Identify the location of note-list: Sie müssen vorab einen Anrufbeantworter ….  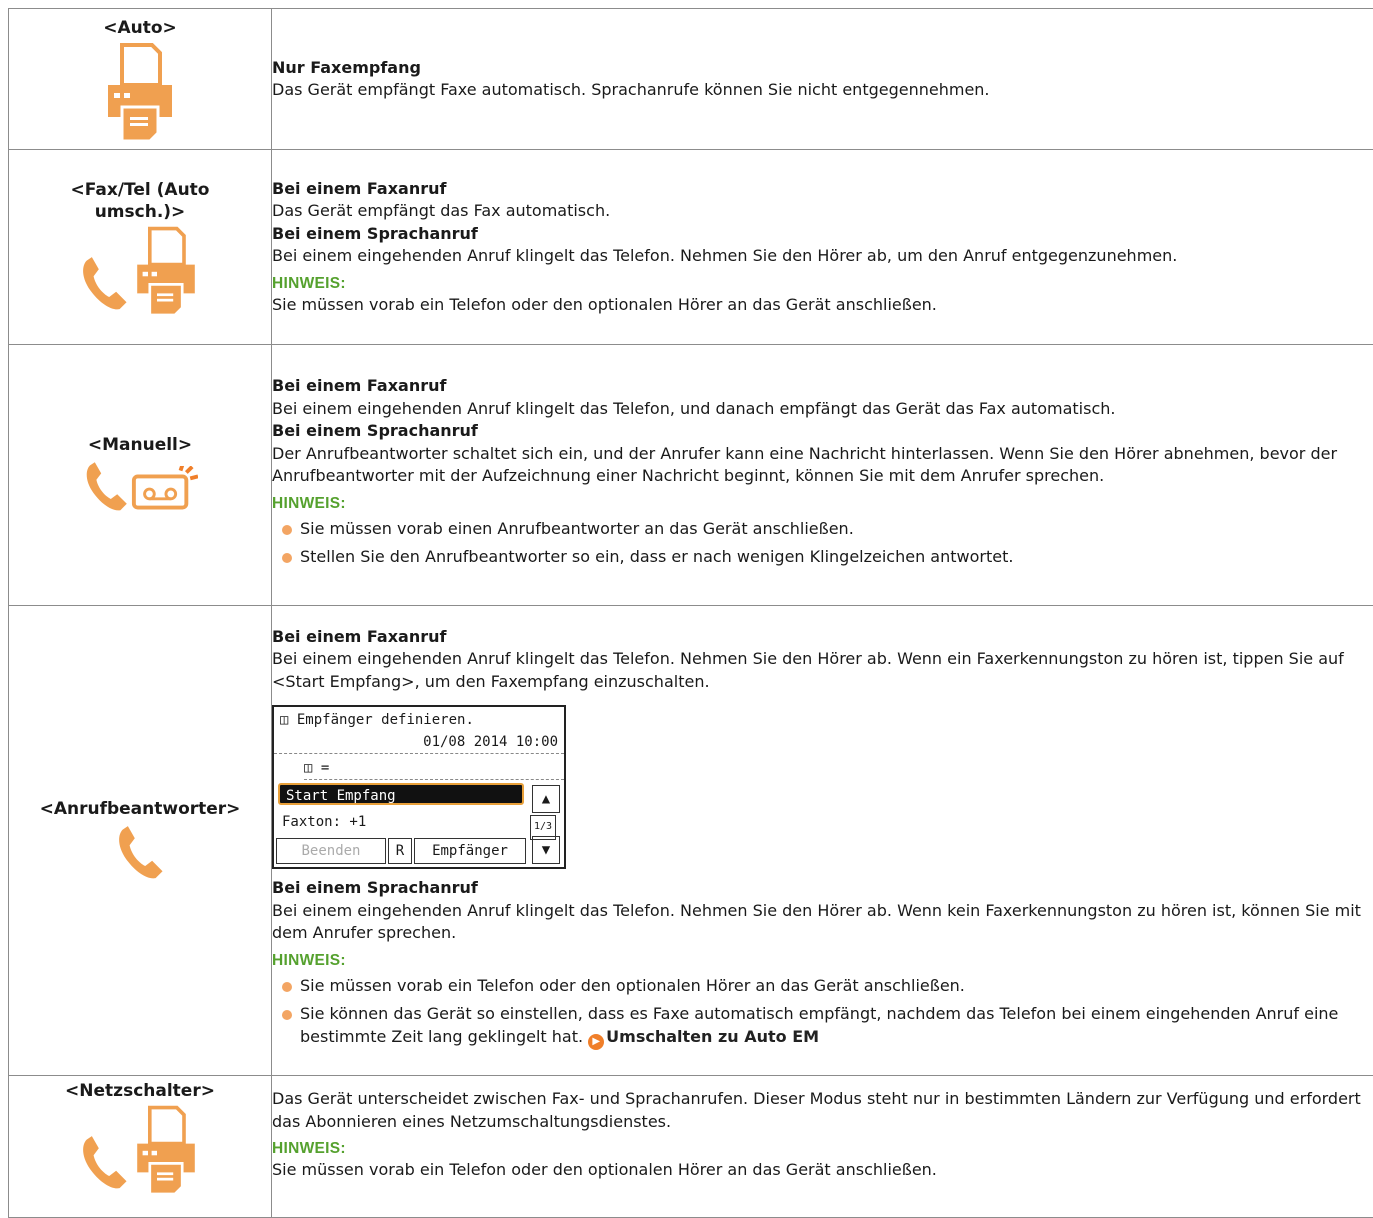
(822, 543).